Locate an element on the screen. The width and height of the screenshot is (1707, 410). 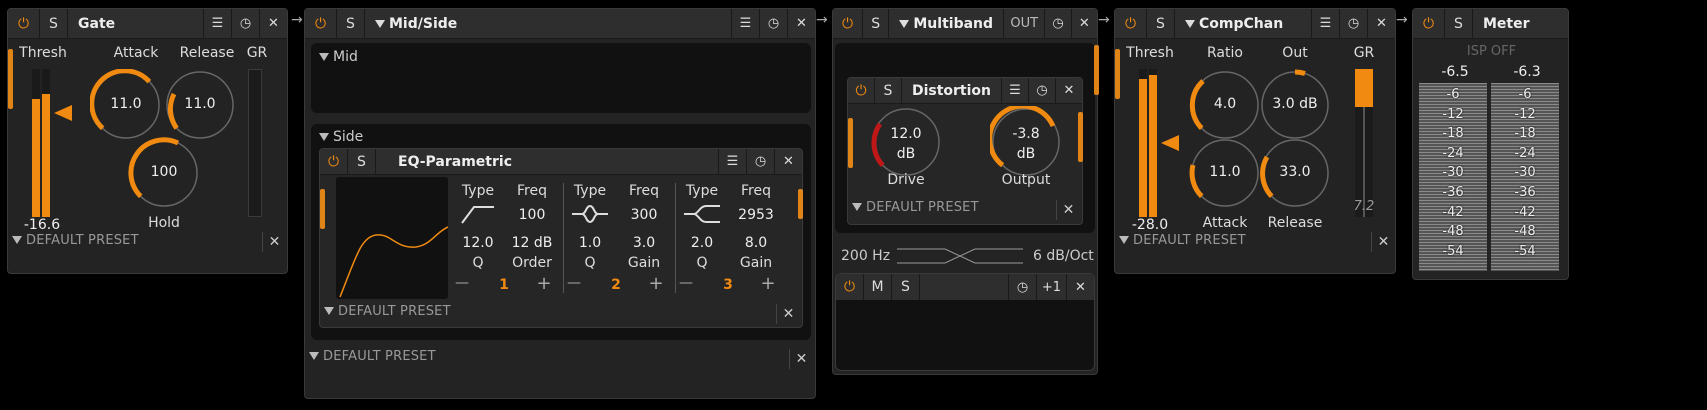
compchan-header: ⏻ S CompChan ☰ ◷ ✕ is located at coordinates (1255, 23).